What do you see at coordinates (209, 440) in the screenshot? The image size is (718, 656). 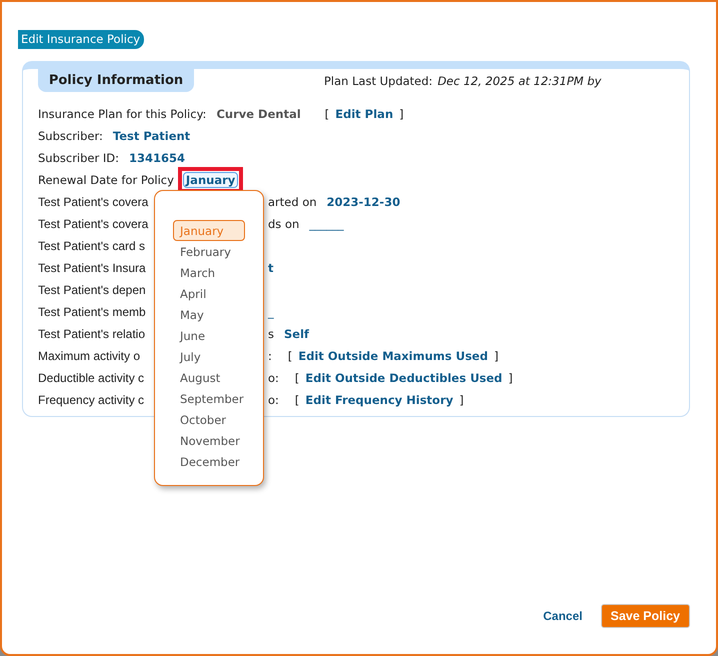 I see `month-option: November` at bounding box center [209, 440].